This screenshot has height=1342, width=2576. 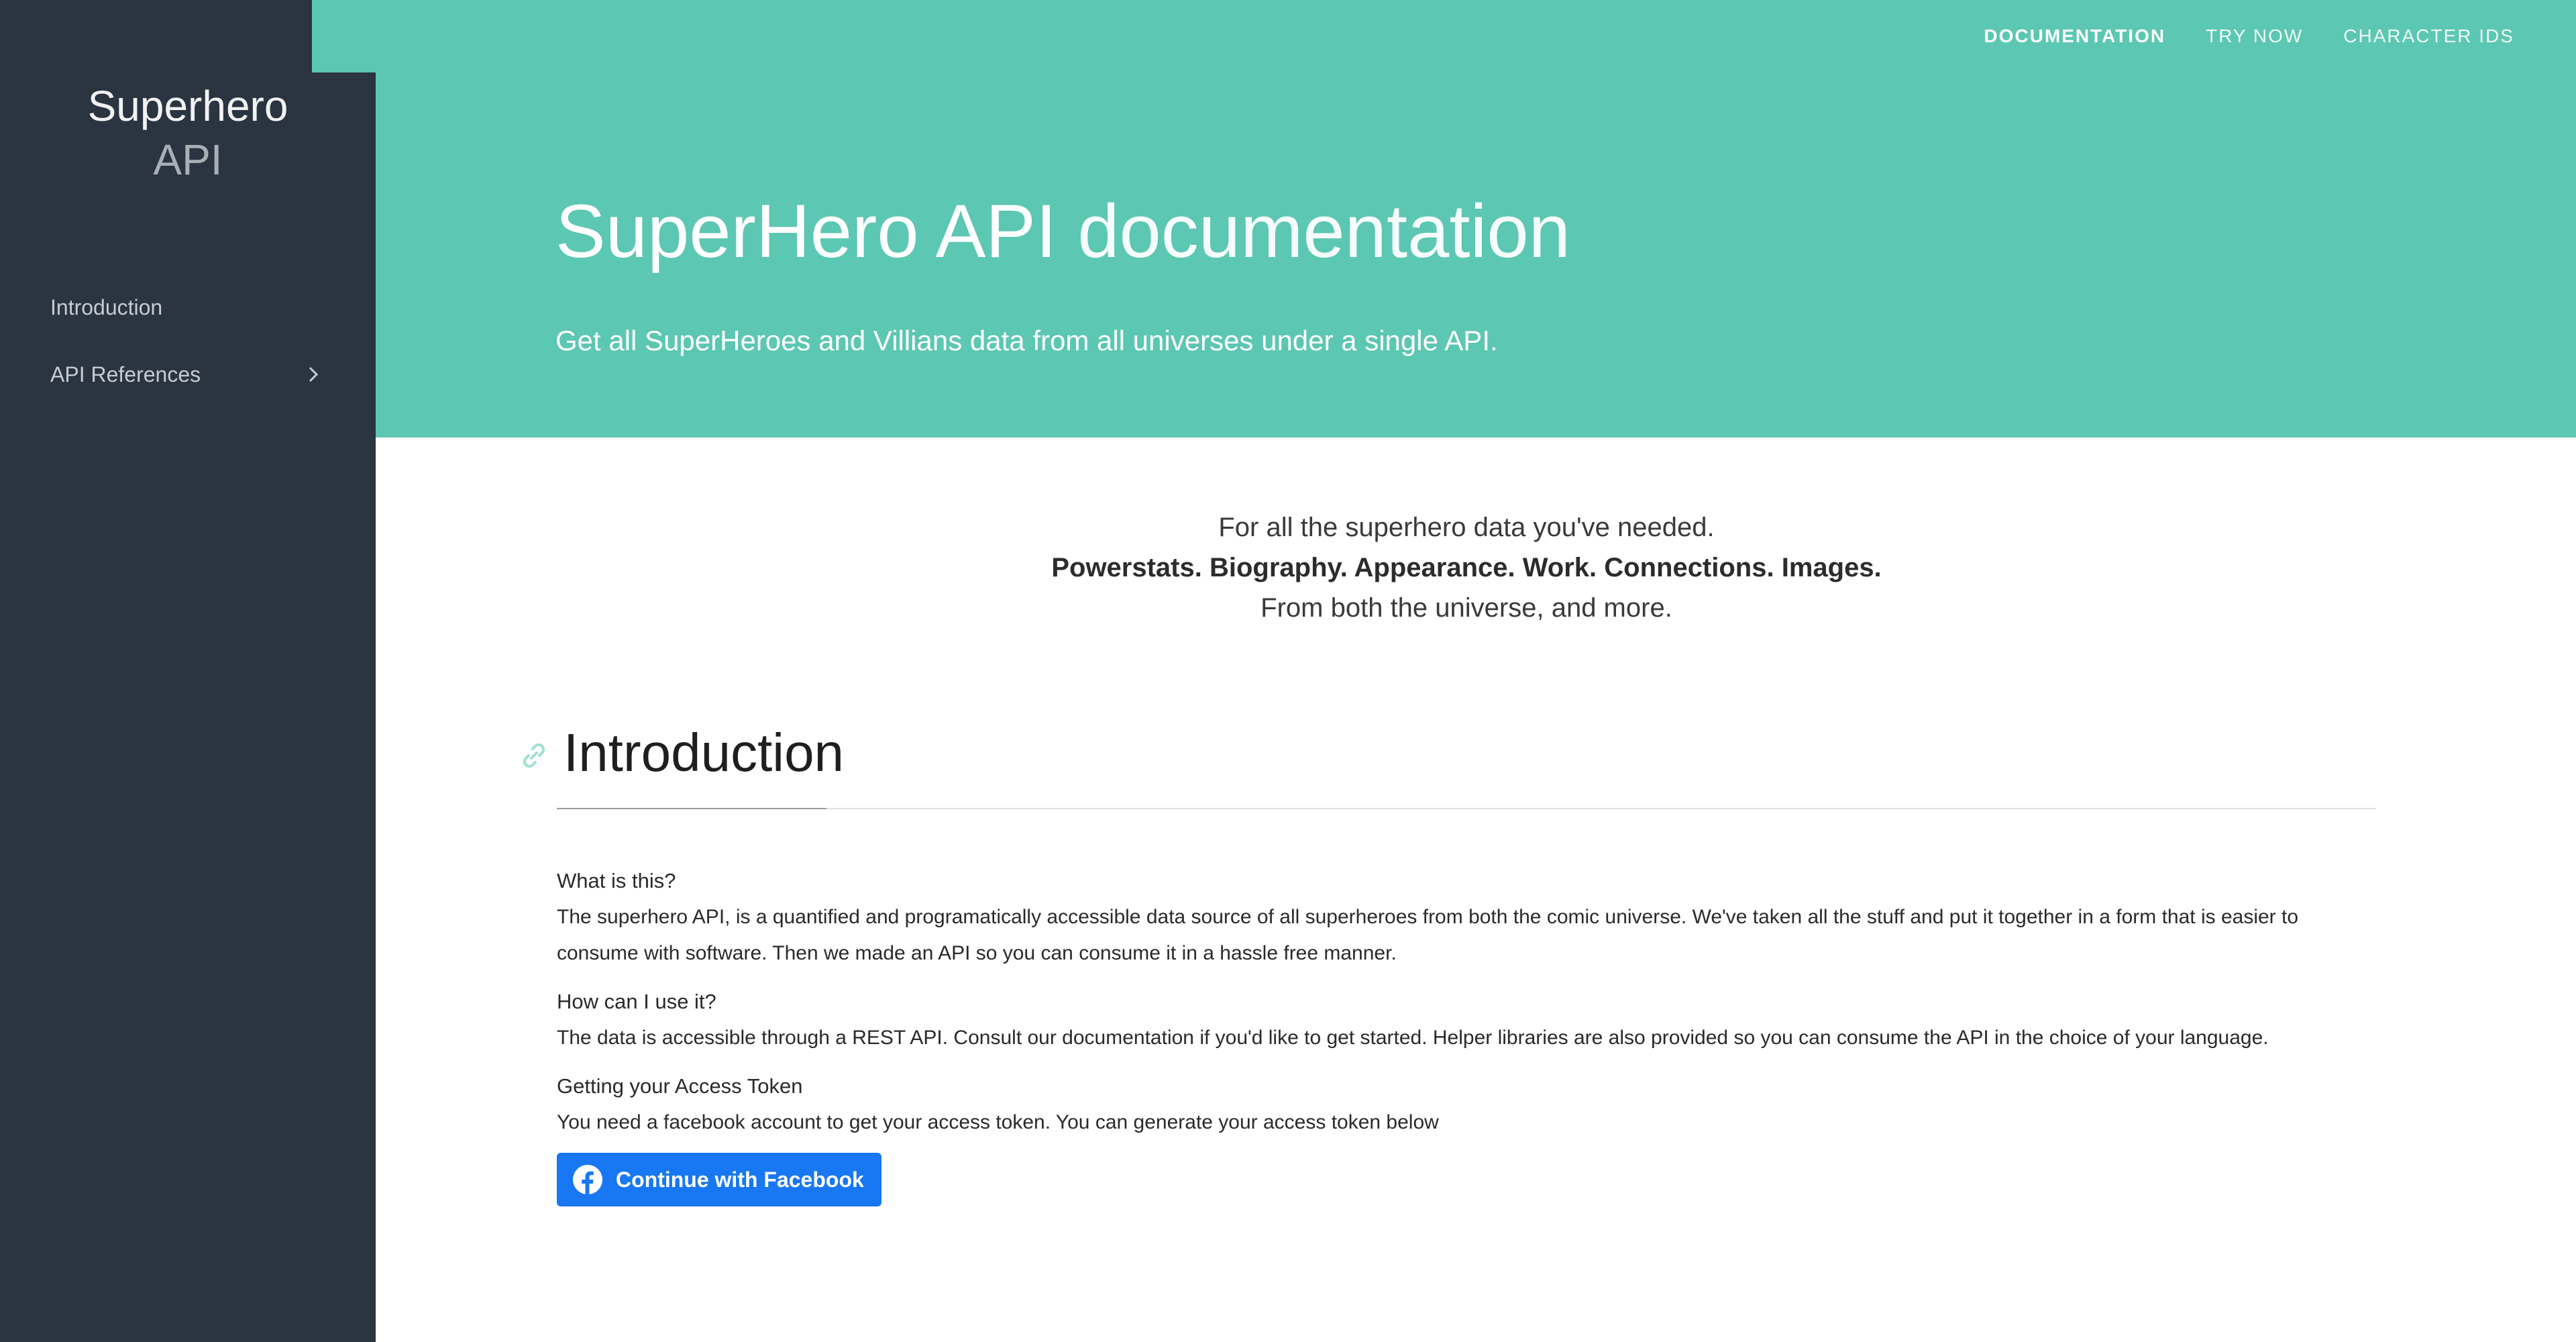 What do you see at coordinates (740, 1180) in the screenshot?
I see `facebook-button-label: Continue with Facebook` at bounding box center [740, 1180].